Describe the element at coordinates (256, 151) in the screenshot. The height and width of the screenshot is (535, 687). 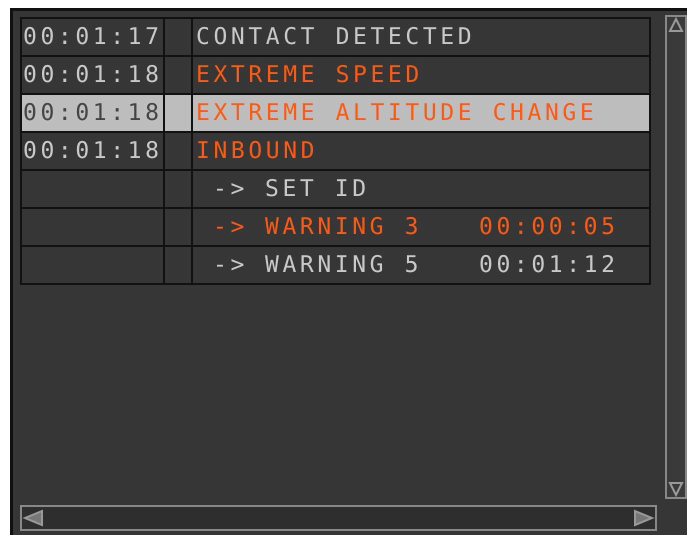
I see `event-message: INBOUND` at that location.